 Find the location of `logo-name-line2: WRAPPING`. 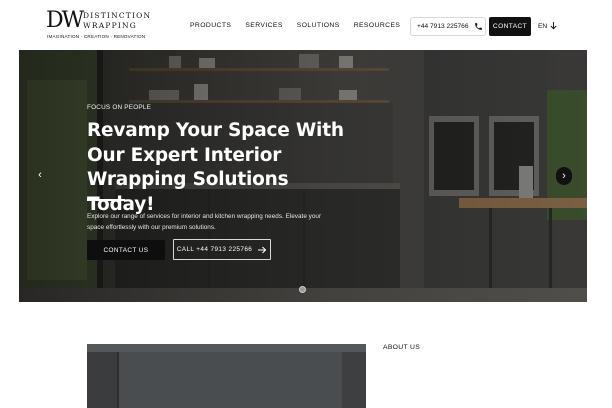

logo-name-line2: WRAPPING is located at coordinates (110, 25).